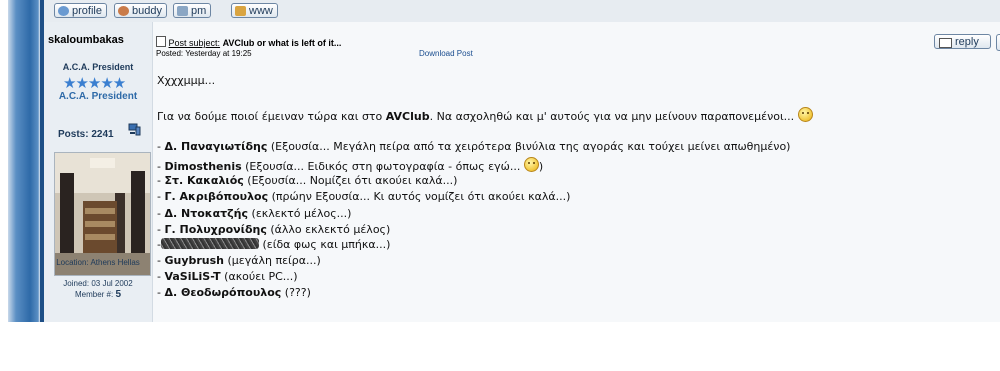 This screenshot has width=1000, height=371. I want to click on pm-button-label: pm, so click(199, 11).